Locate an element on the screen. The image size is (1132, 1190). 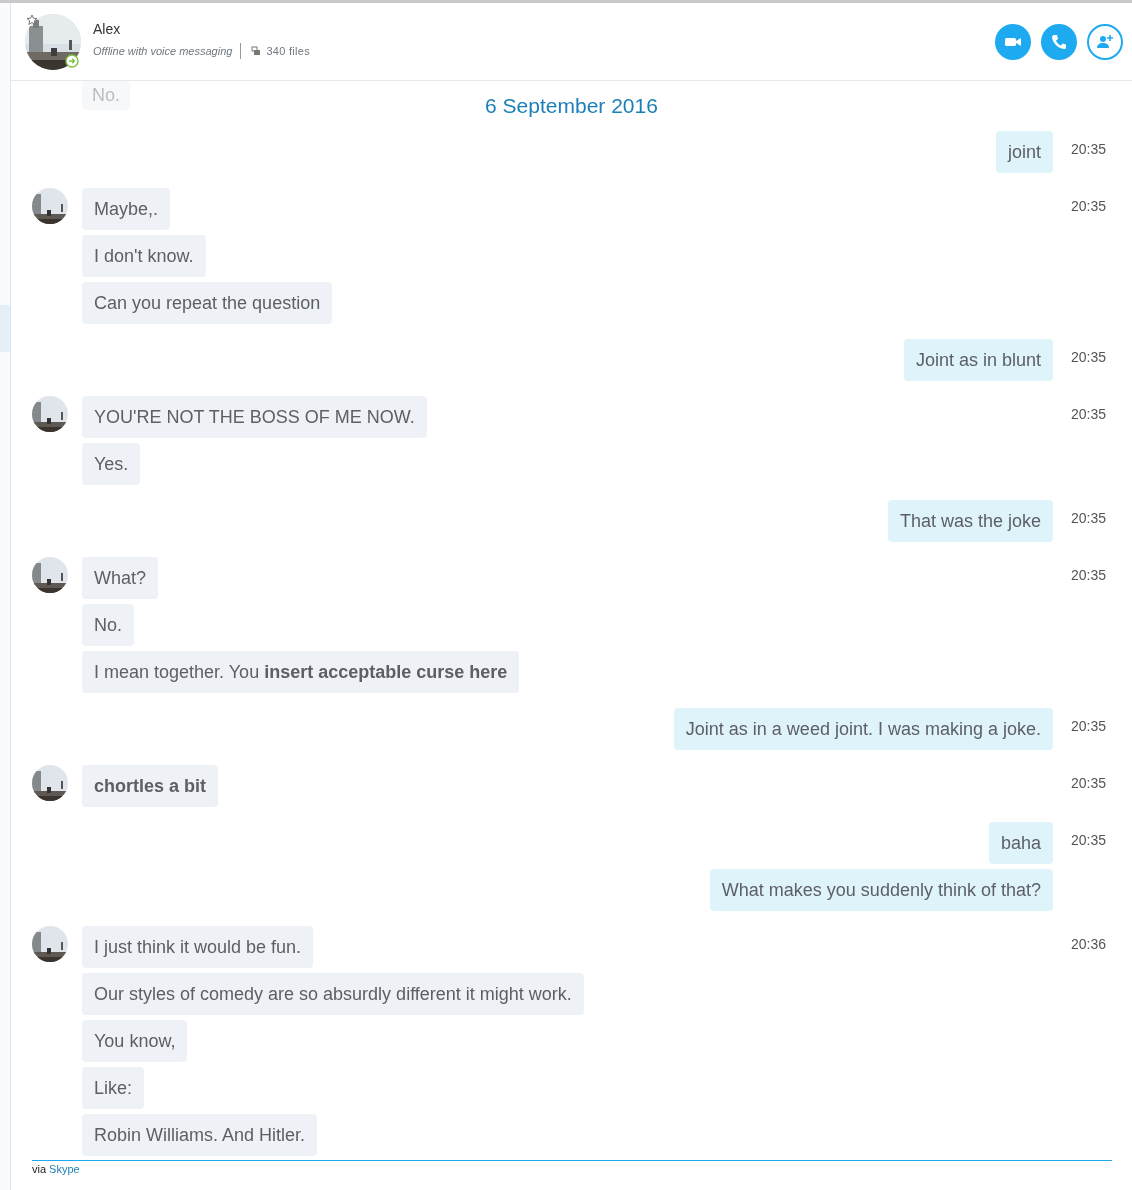
message-bubble: I just think it would be fun. is located at coordinates (198, 947).